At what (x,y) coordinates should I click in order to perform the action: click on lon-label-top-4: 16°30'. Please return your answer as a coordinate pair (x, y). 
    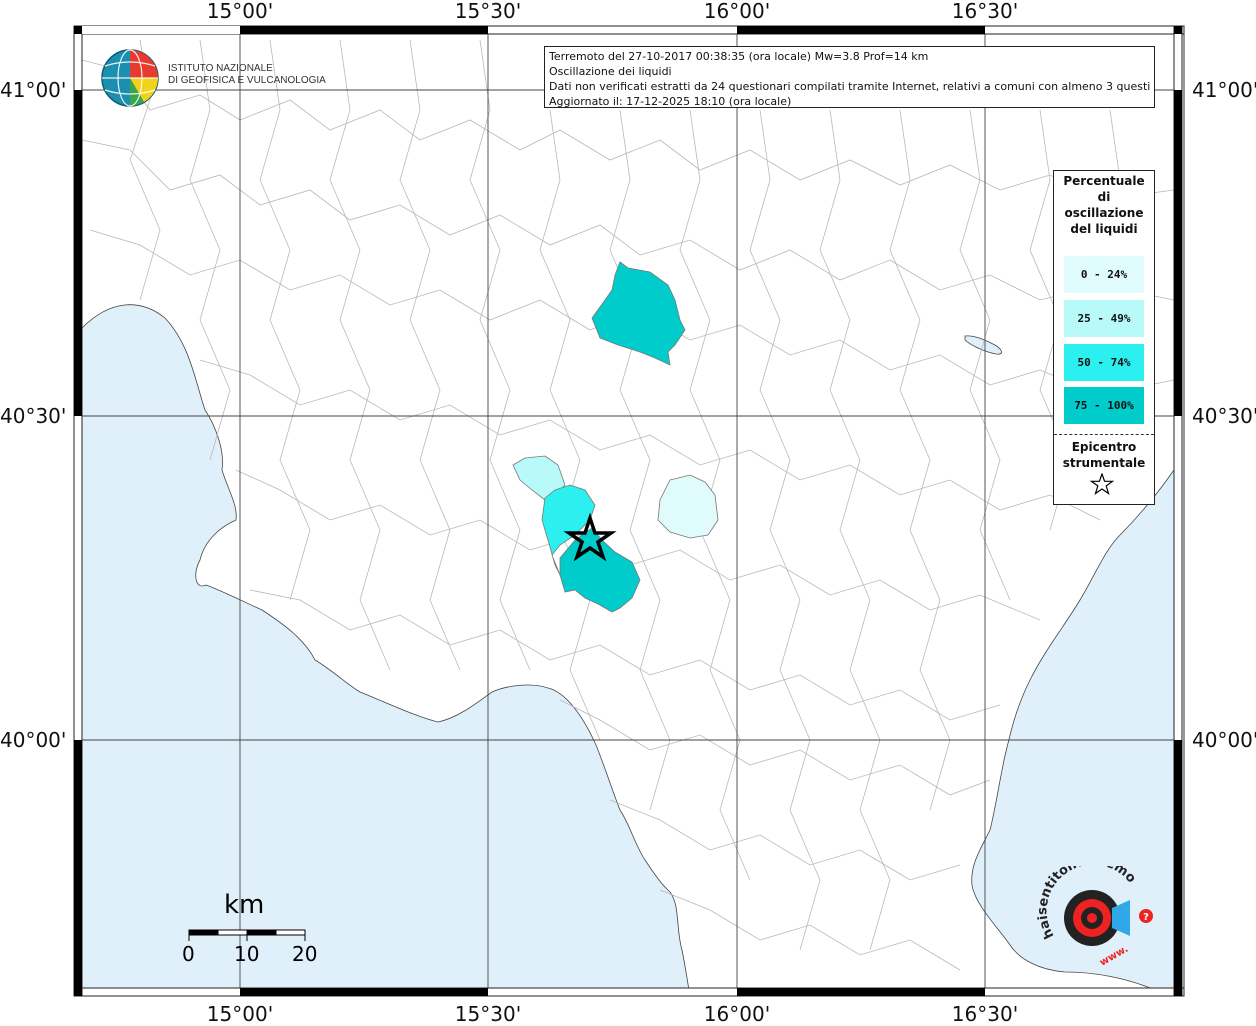
    Looking at the image, I should click on (985, 11).